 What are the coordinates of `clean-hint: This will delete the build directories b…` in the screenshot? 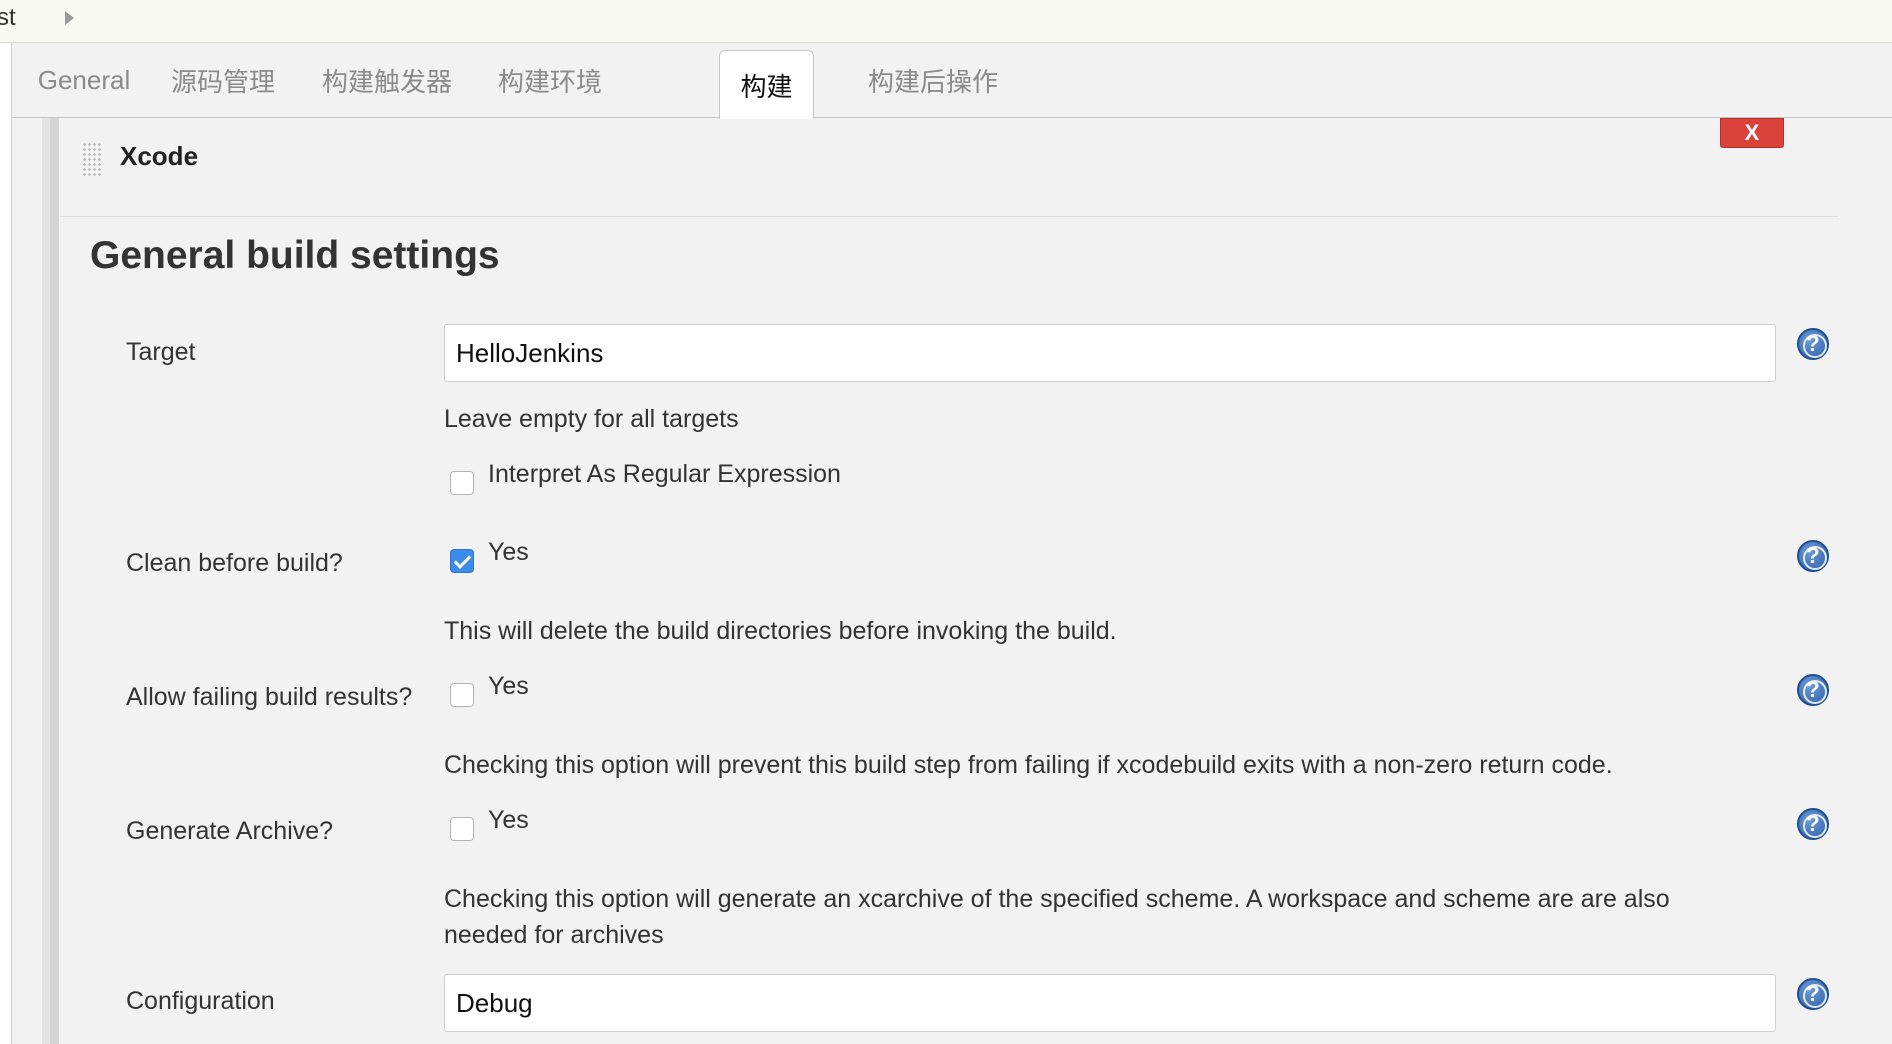 It's located at (780, 631).